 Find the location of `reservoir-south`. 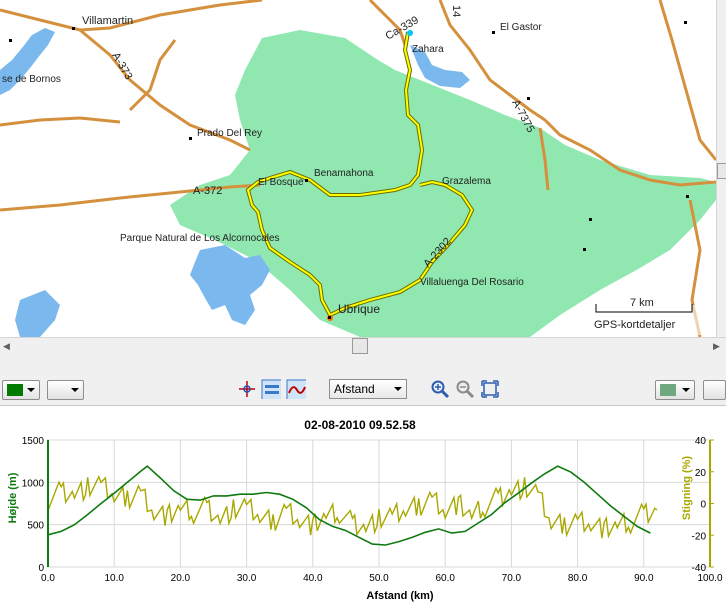

reservoir-south is located at coordinates (230, 285).